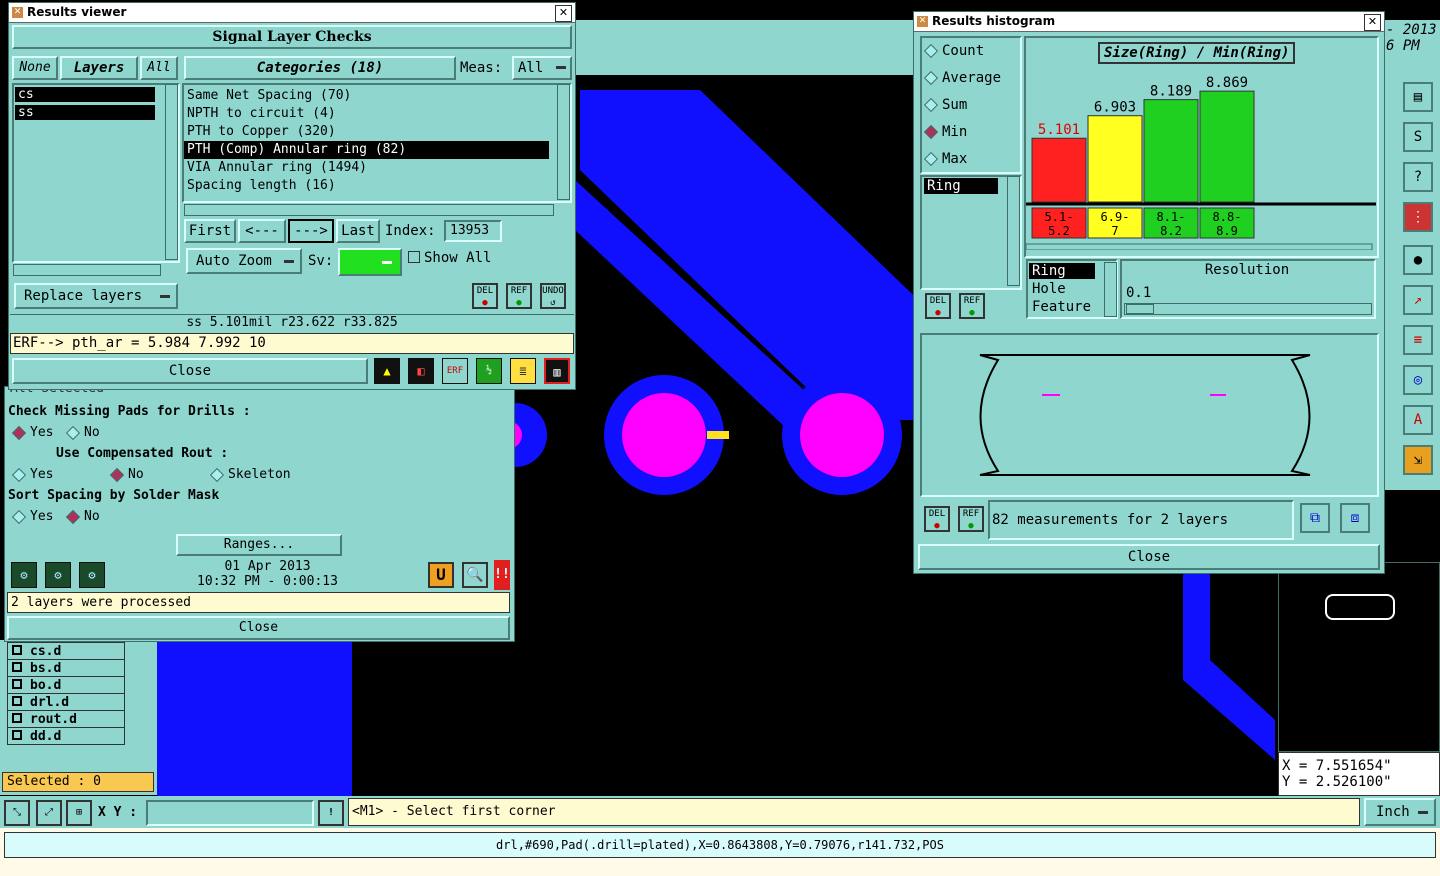 Image resolution: width=1440 pixels, height=876 pixels. Describe the element at coordinates (1013, 231) in the screenshot. I see `ring-scrollbar` at that location.